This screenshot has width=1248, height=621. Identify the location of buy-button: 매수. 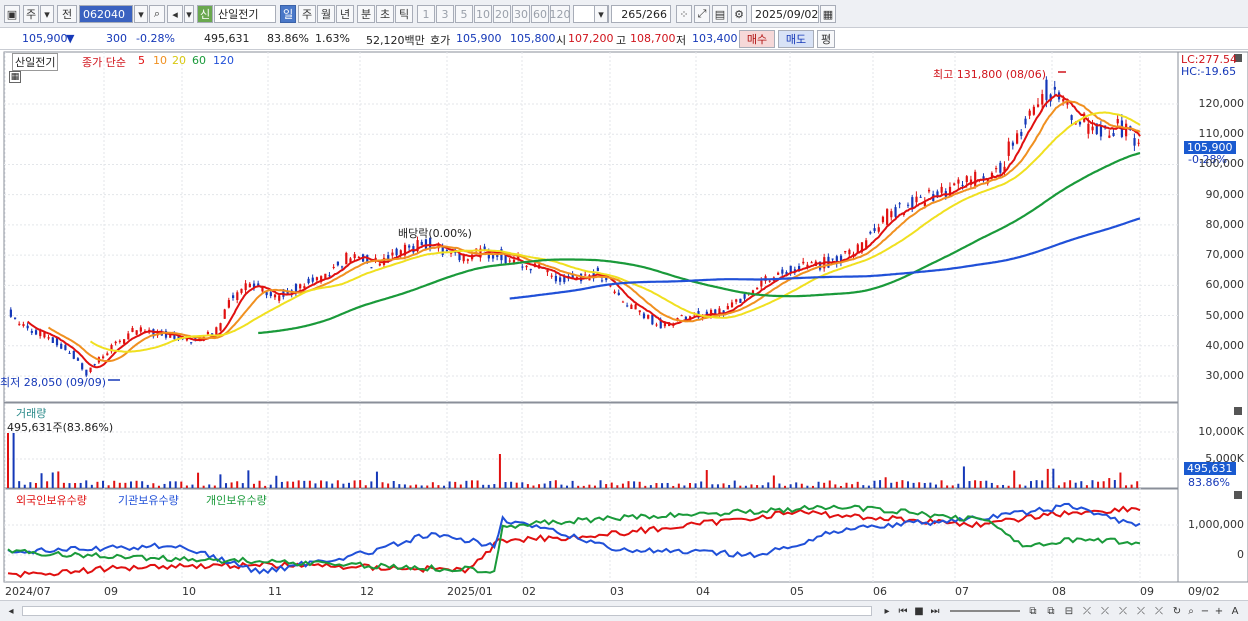
(757, 39).